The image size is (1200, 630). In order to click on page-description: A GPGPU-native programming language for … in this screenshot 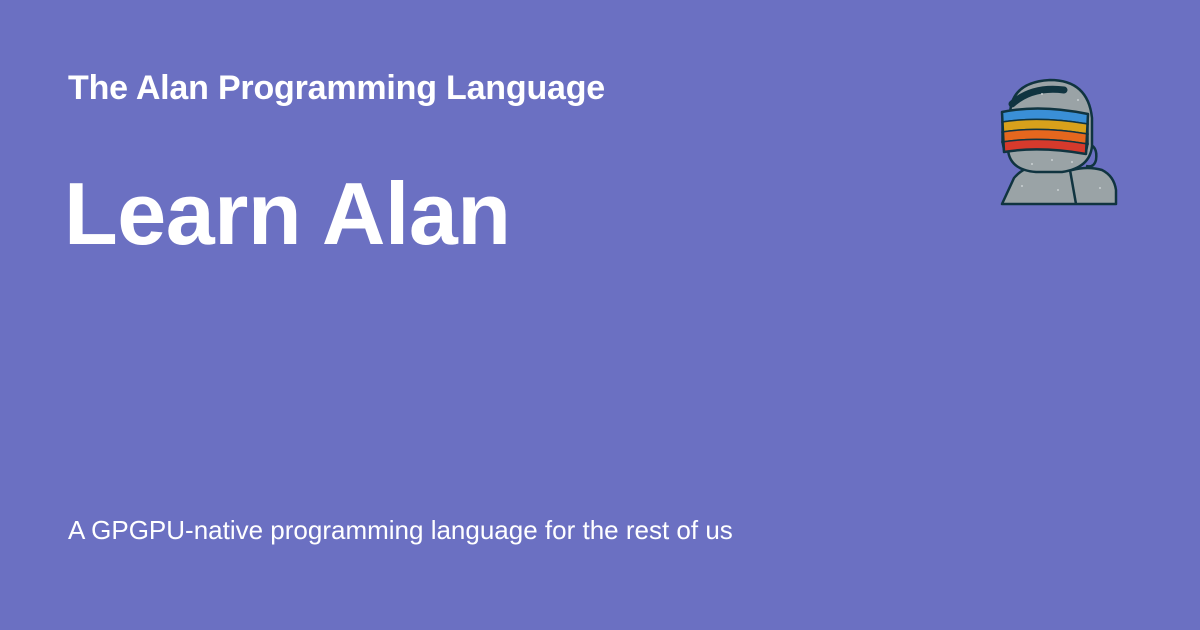, I will do `click(400, 530)`.